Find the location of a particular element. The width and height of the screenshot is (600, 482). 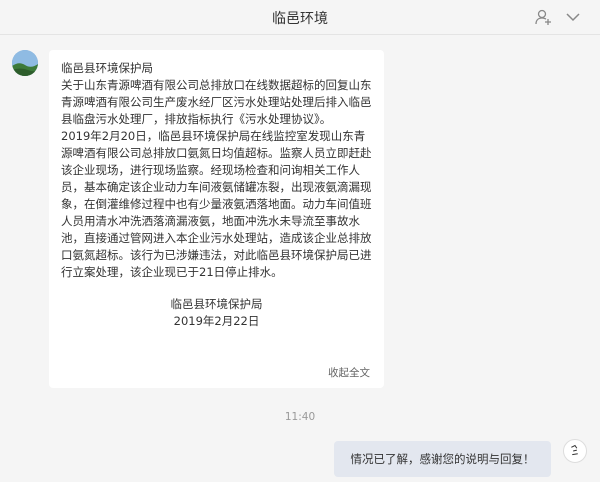

collapse-link: 收起全文 is located at coordinates (349, 373).